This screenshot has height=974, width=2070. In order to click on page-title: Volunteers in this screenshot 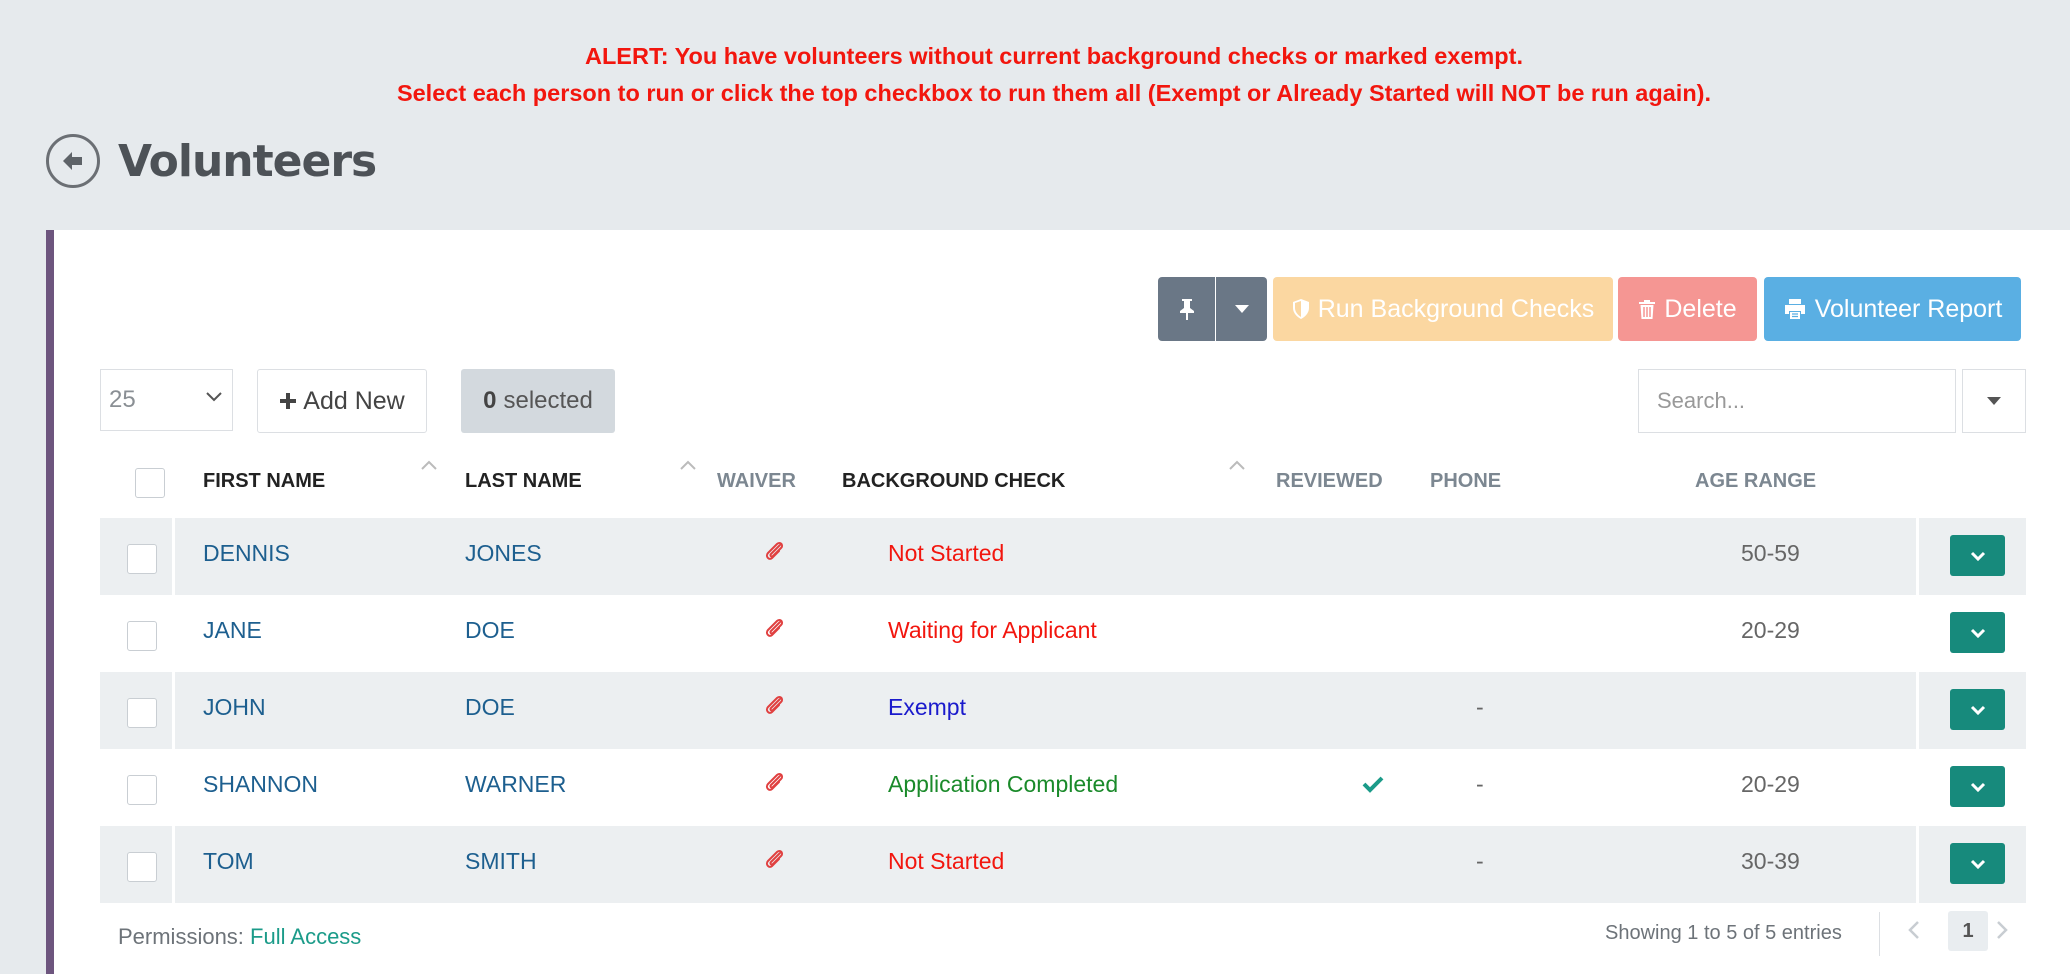, I will do `click(247, 161)`.